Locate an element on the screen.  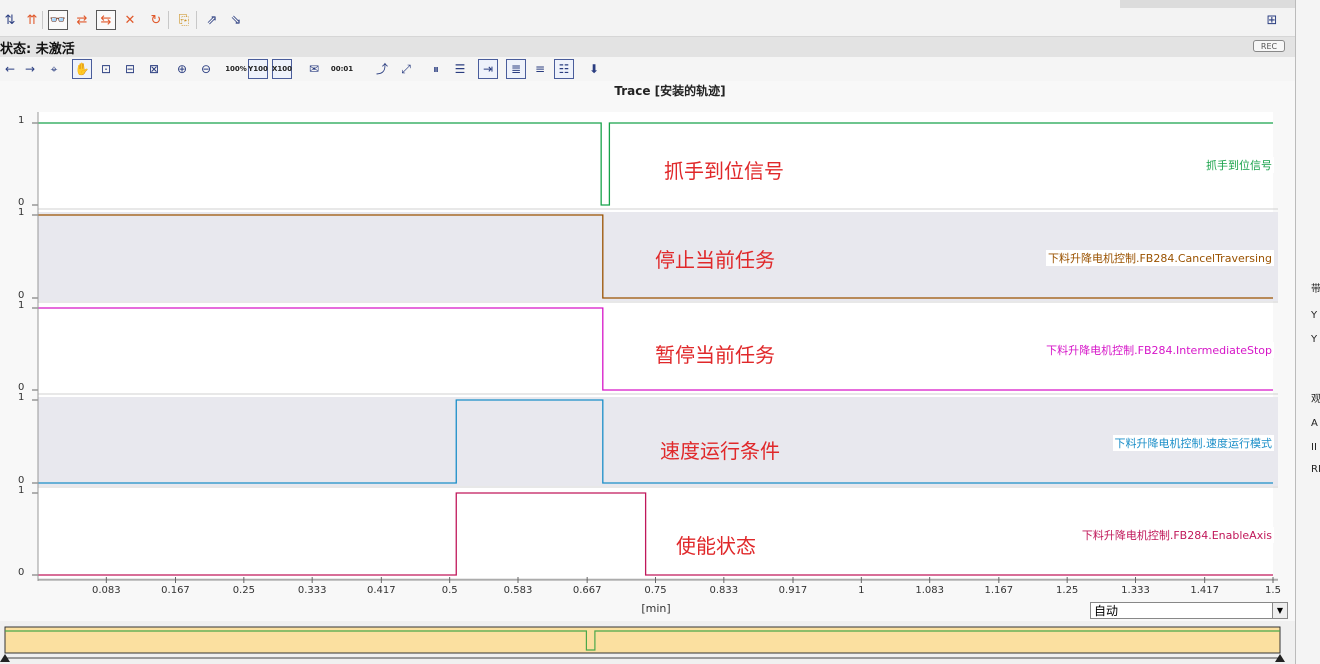
mode-select-value: 自动 is located at coordinates (1106, 611).